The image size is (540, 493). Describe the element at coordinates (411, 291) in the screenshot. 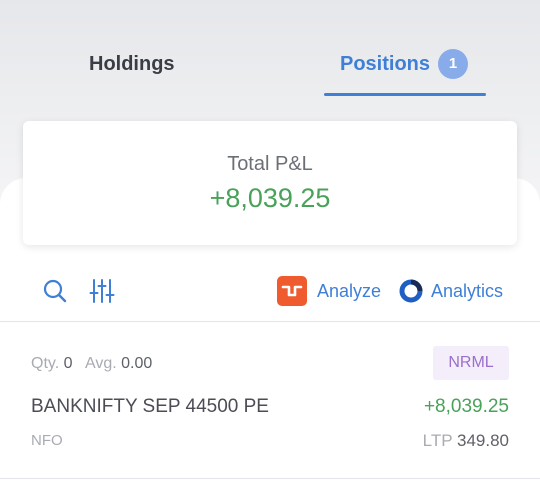

I see `analytics-logo-icon` at that location.